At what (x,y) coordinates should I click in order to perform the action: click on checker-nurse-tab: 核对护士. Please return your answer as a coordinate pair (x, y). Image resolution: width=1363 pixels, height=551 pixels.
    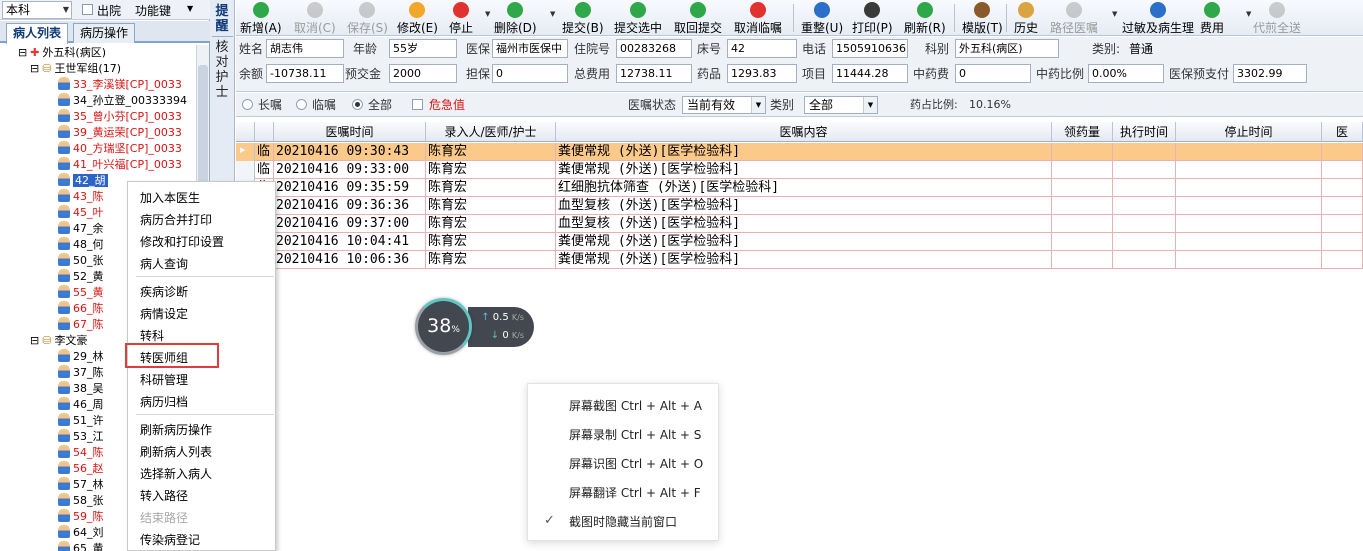
    Looking at the image, I should click on (222, 70).